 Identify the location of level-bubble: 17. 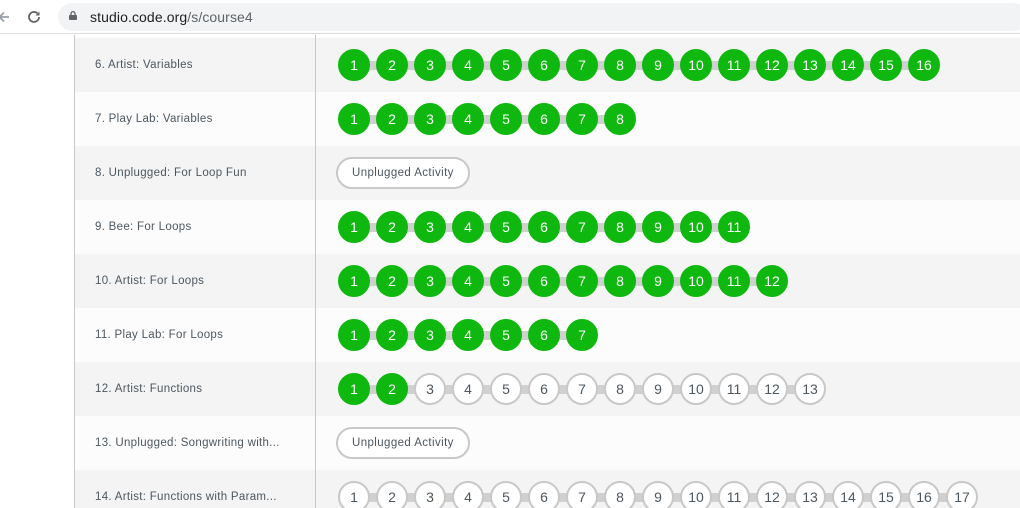
(962, 494).